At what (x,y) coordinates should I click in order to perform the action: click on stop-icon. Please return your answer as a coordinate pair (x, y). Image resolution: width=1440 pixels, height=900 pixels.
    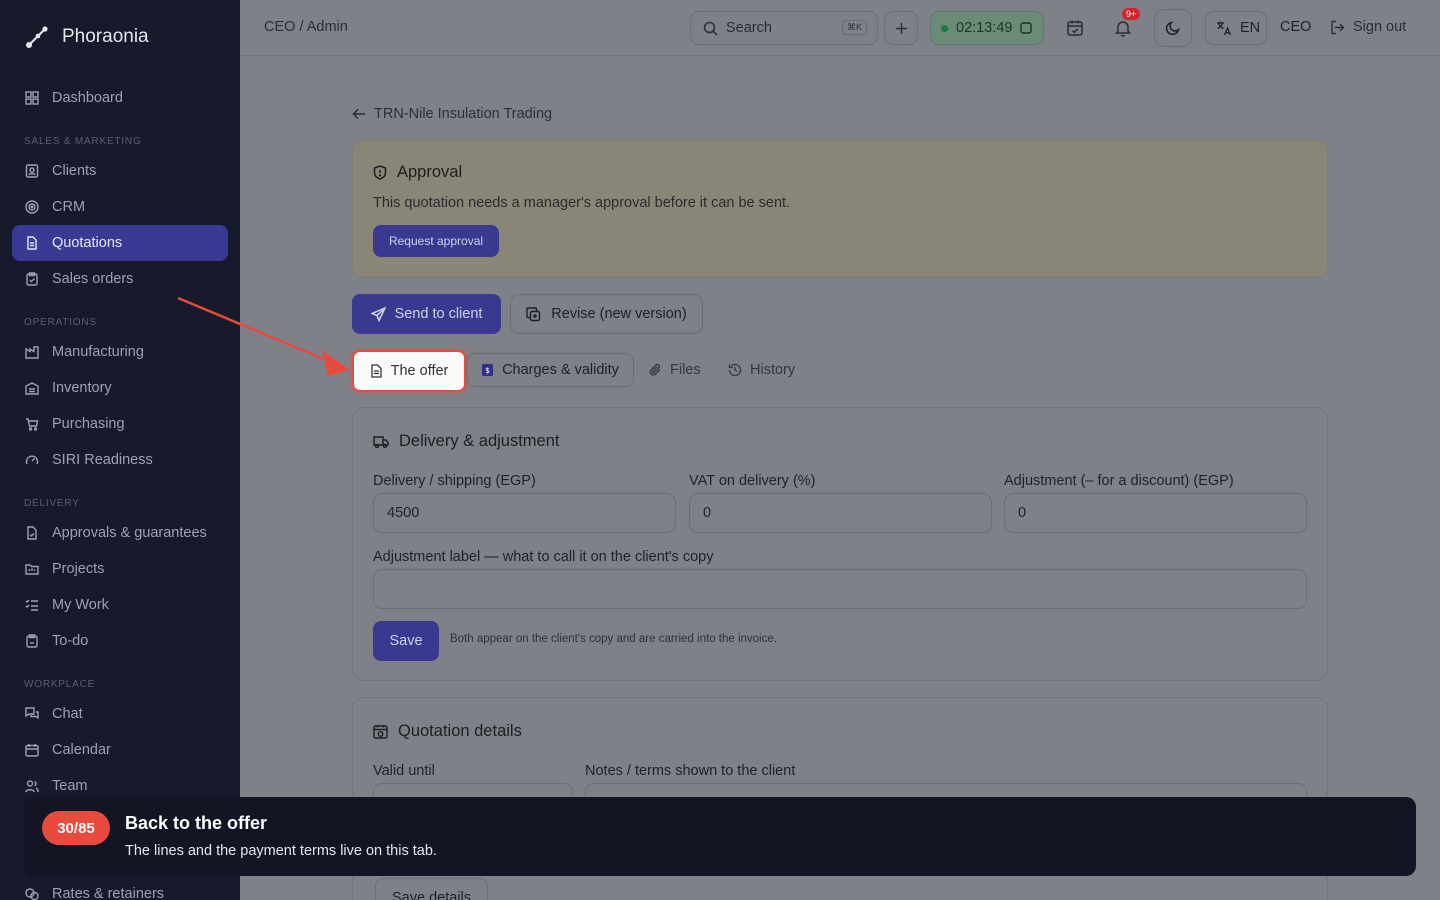
    Looking at the image, I should click on (1026, 28).